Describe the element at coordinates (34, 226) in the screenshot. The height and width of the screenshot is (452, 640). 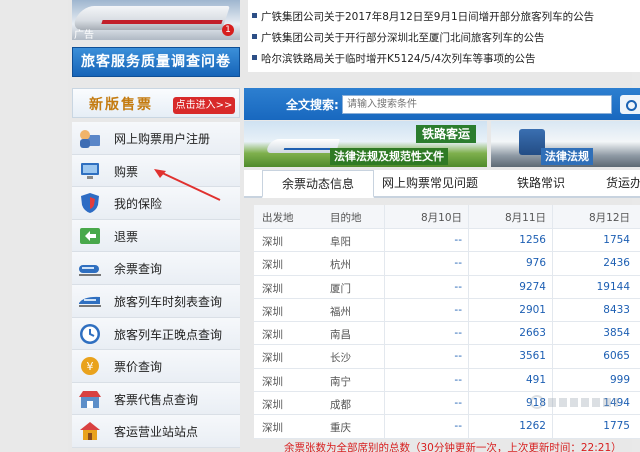
I see `page-margin-left` at that location.